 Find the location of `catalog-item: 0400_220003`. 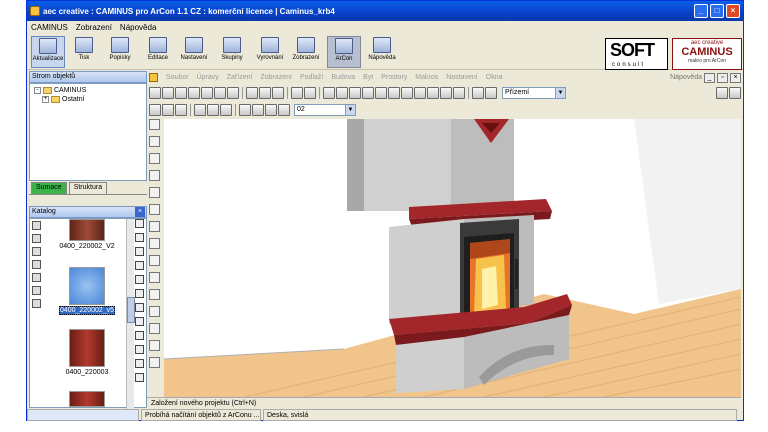

catalog-item: 0400_220003 is located at coordinates (87, 352).